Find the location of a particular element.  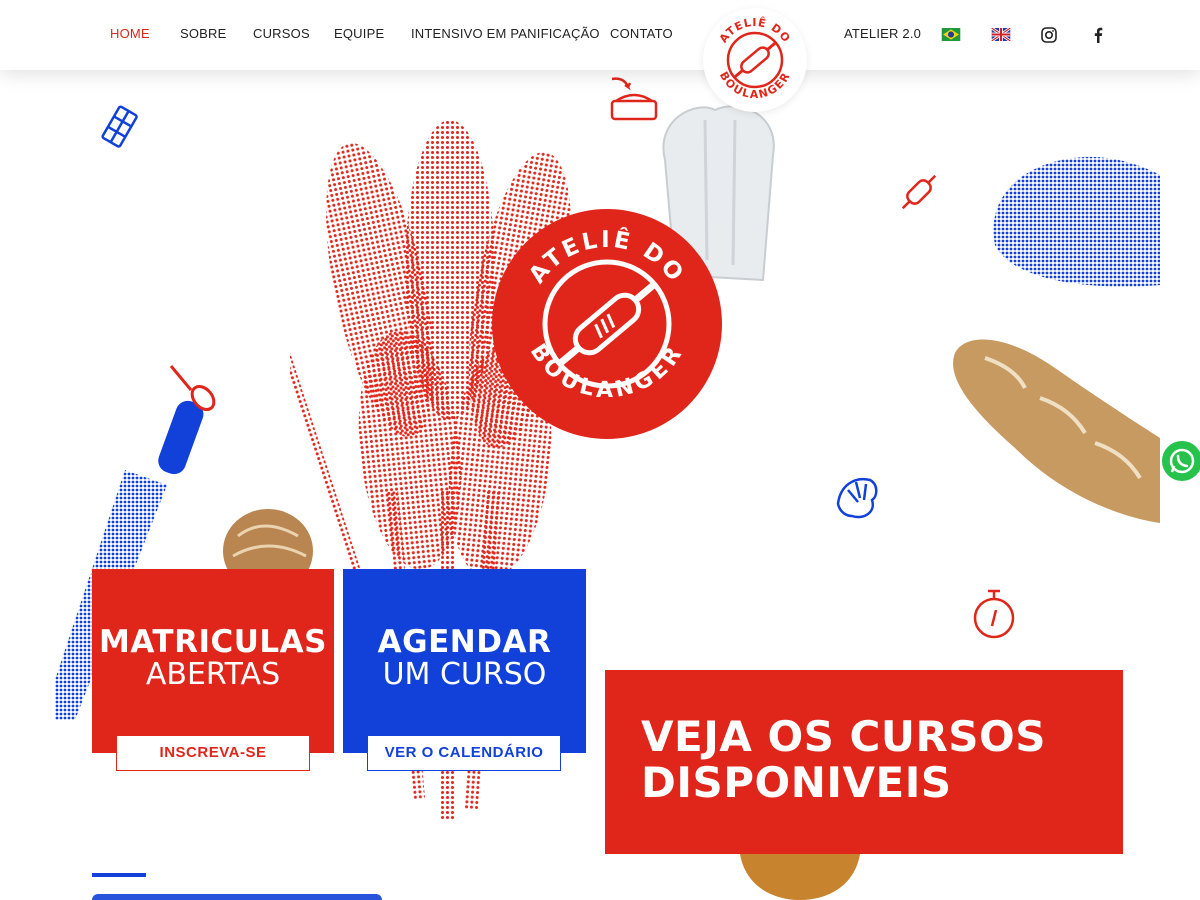

timer-icon is located at coordinates (994, 614).